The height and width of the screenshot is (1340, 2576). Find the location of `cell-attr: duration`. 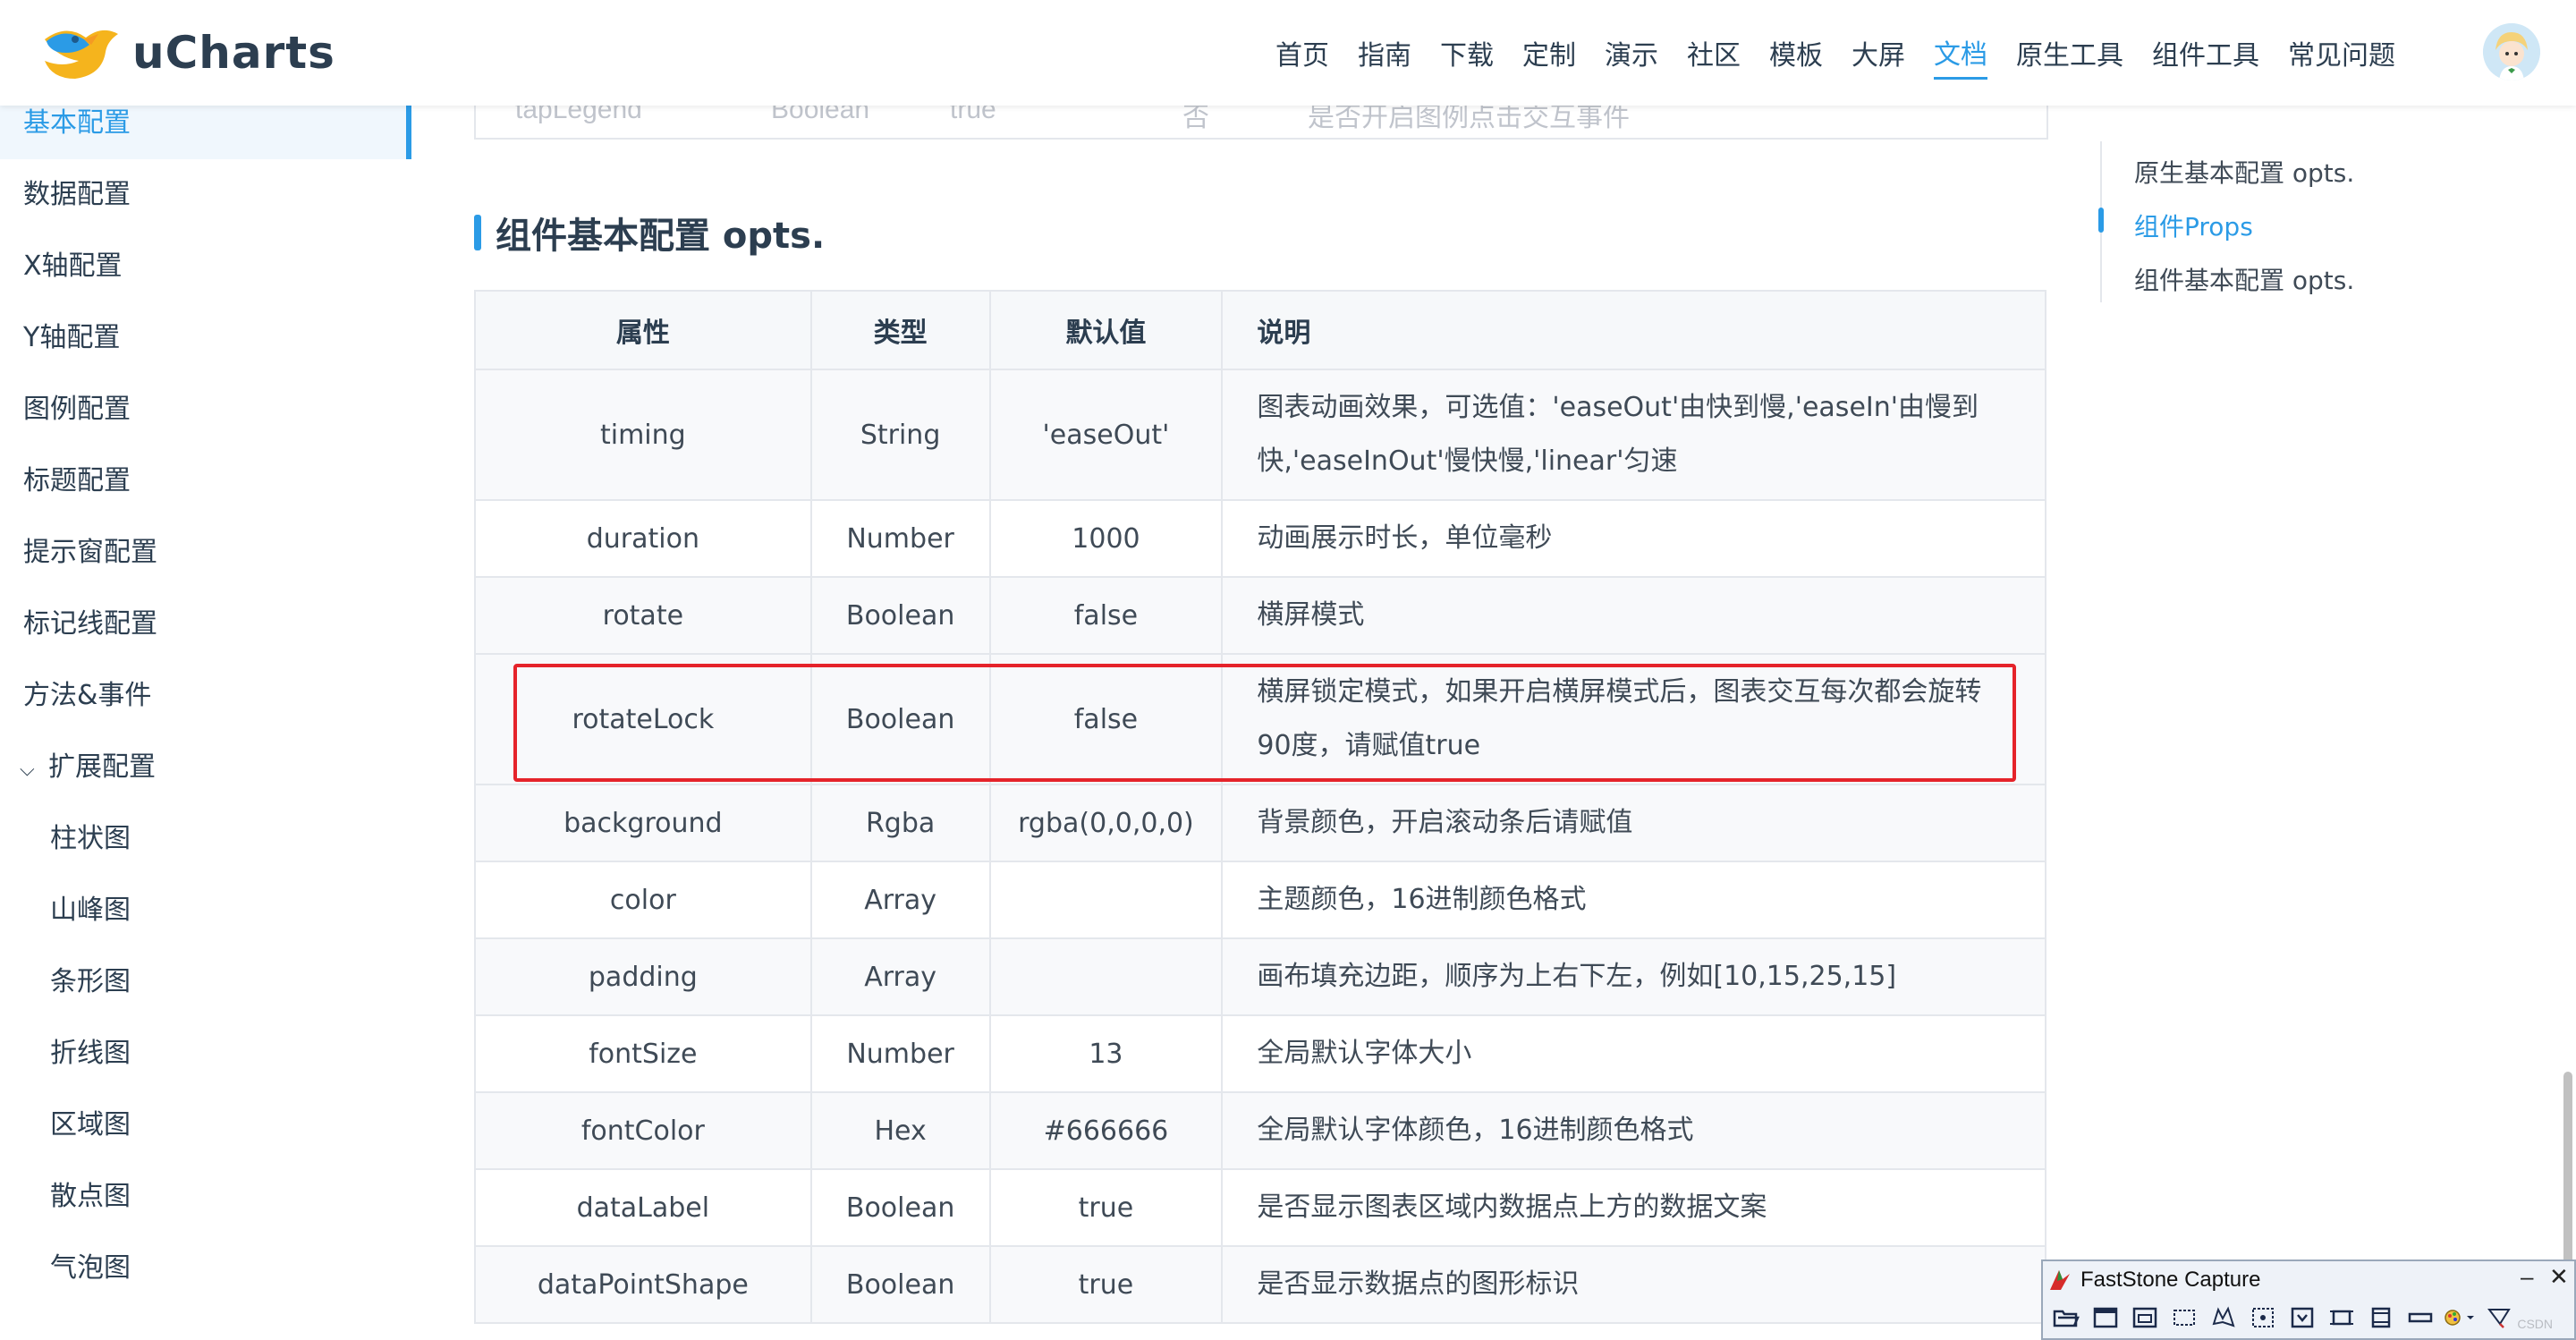

cell-attr: duration is located at coordinates (643, 538).